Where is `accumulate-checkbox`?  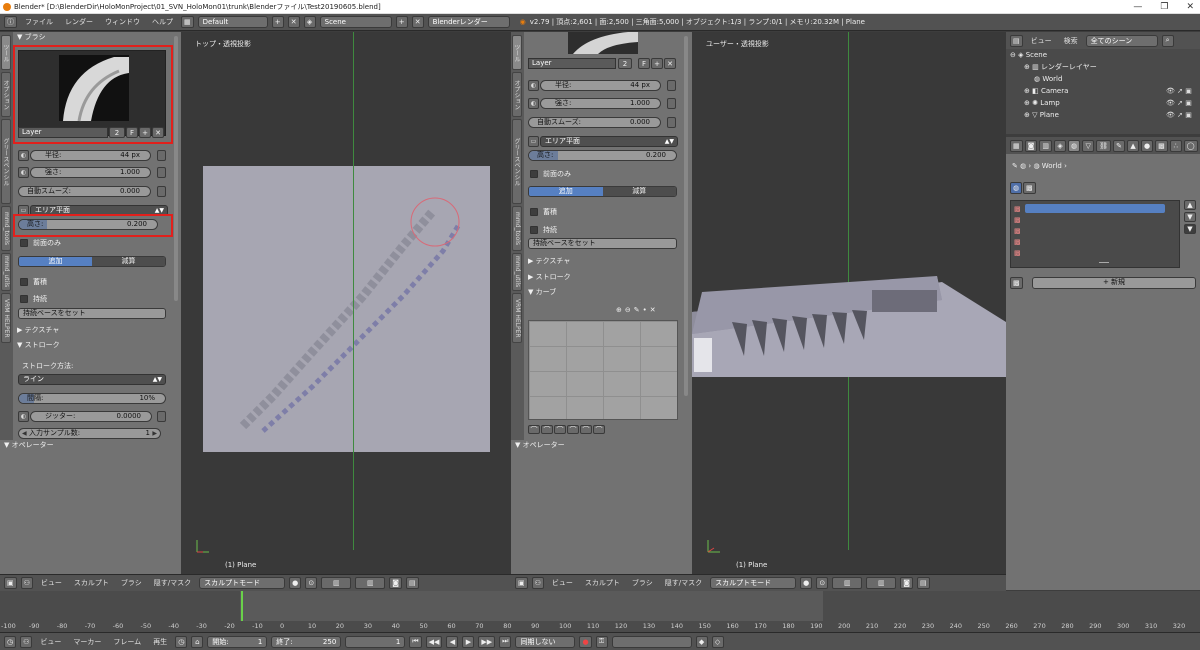
accumulate-checkbox is located at coordinates (24, 282).